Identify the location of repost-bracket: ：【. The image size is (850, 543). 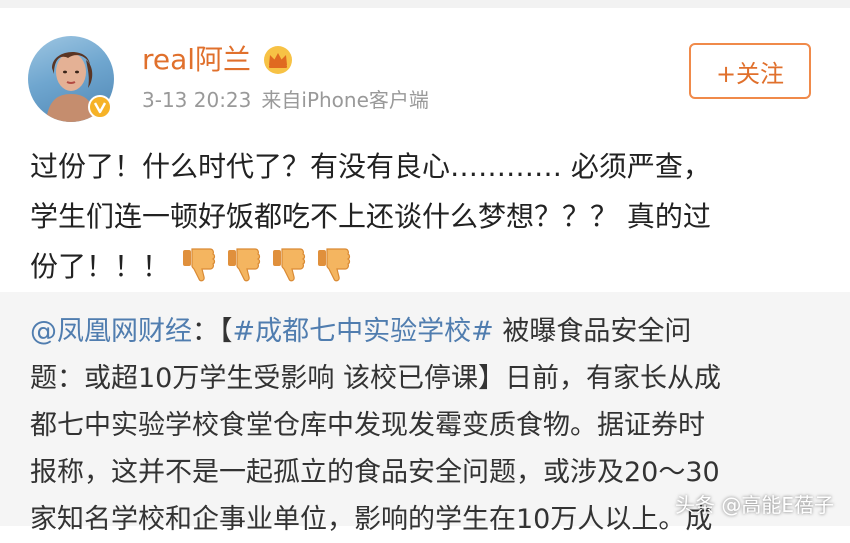
(212, 331).